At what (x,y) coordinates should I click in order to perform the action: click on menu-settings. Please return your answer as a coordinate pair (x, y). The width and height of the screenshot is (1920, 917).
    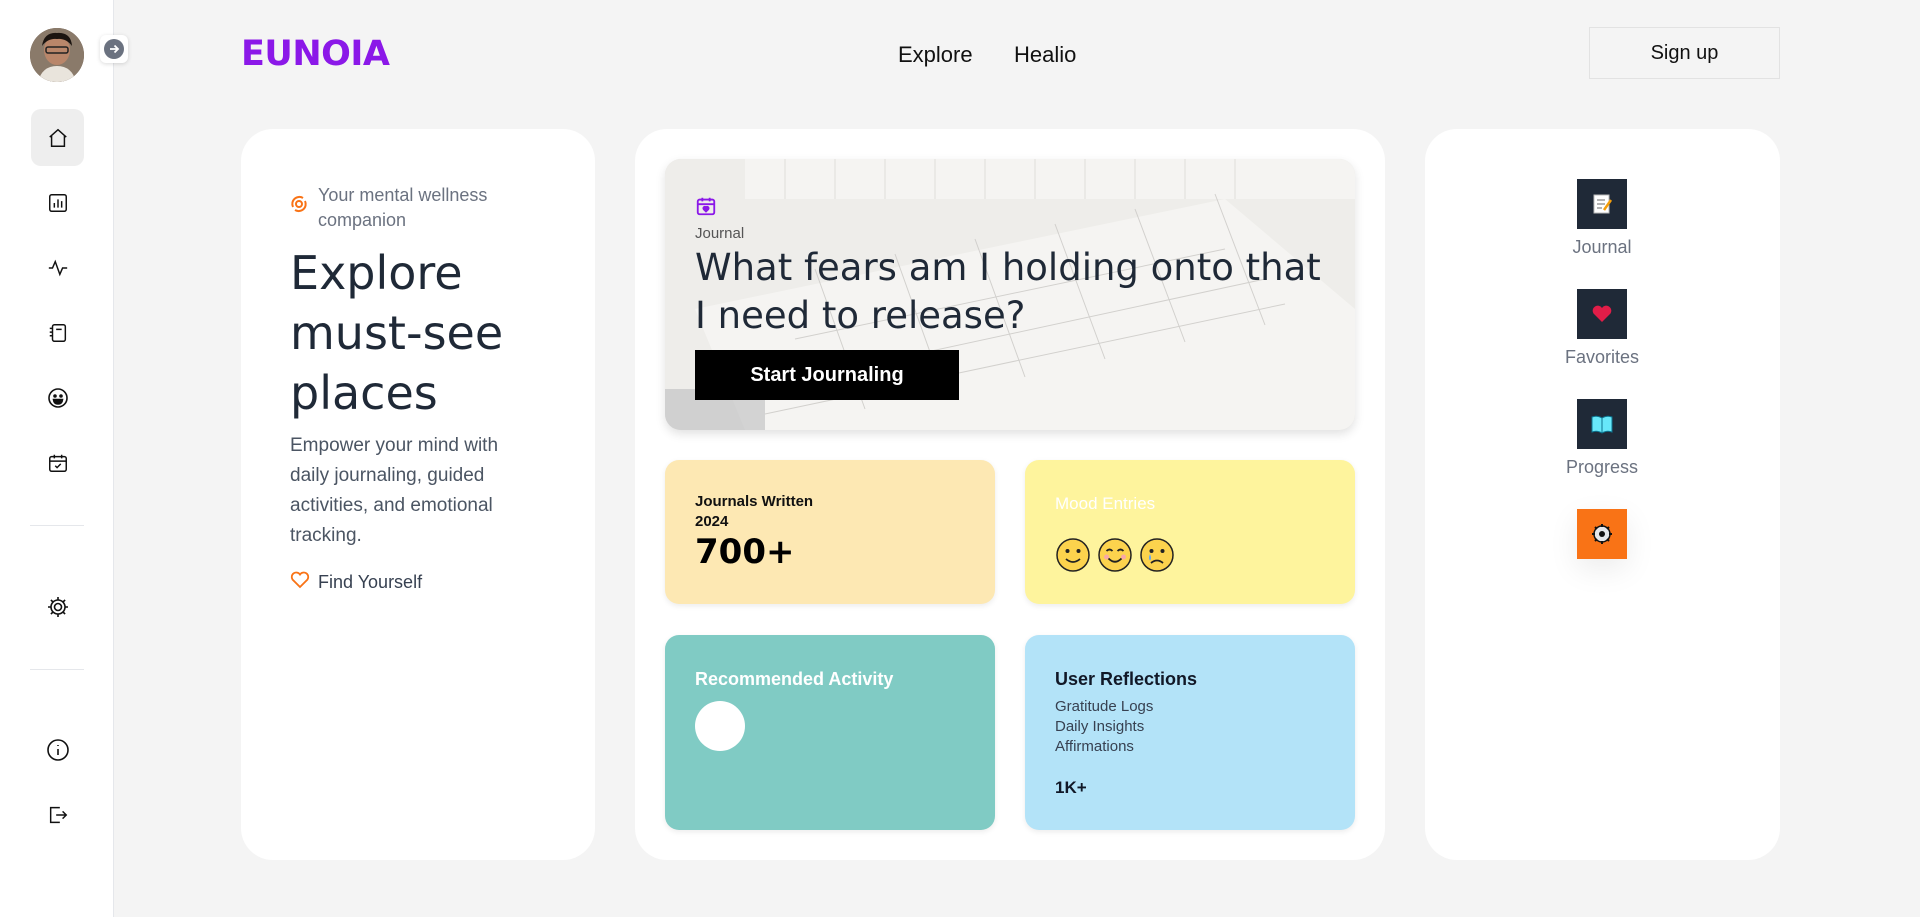
    Looking at the image, I should click on (1602, 534).